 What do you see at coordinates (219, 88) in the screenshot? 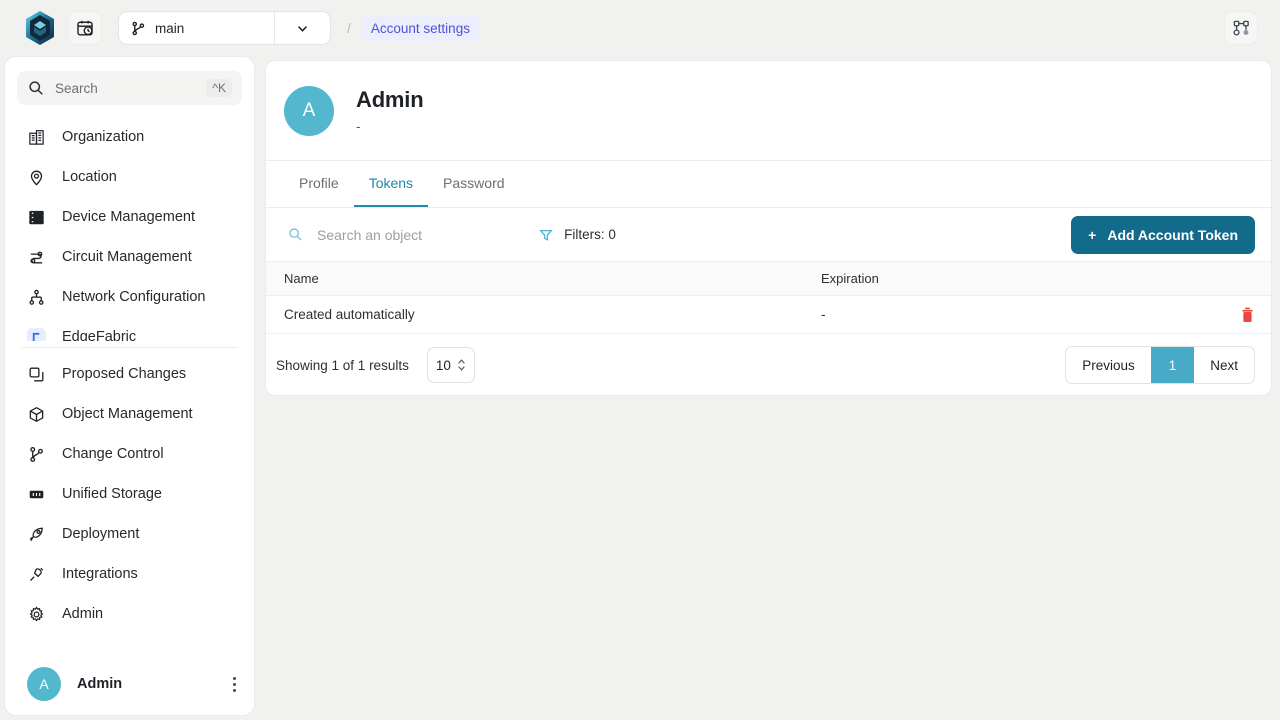
I see `search-shortcut: ^K` at bounding box center [219, 88].